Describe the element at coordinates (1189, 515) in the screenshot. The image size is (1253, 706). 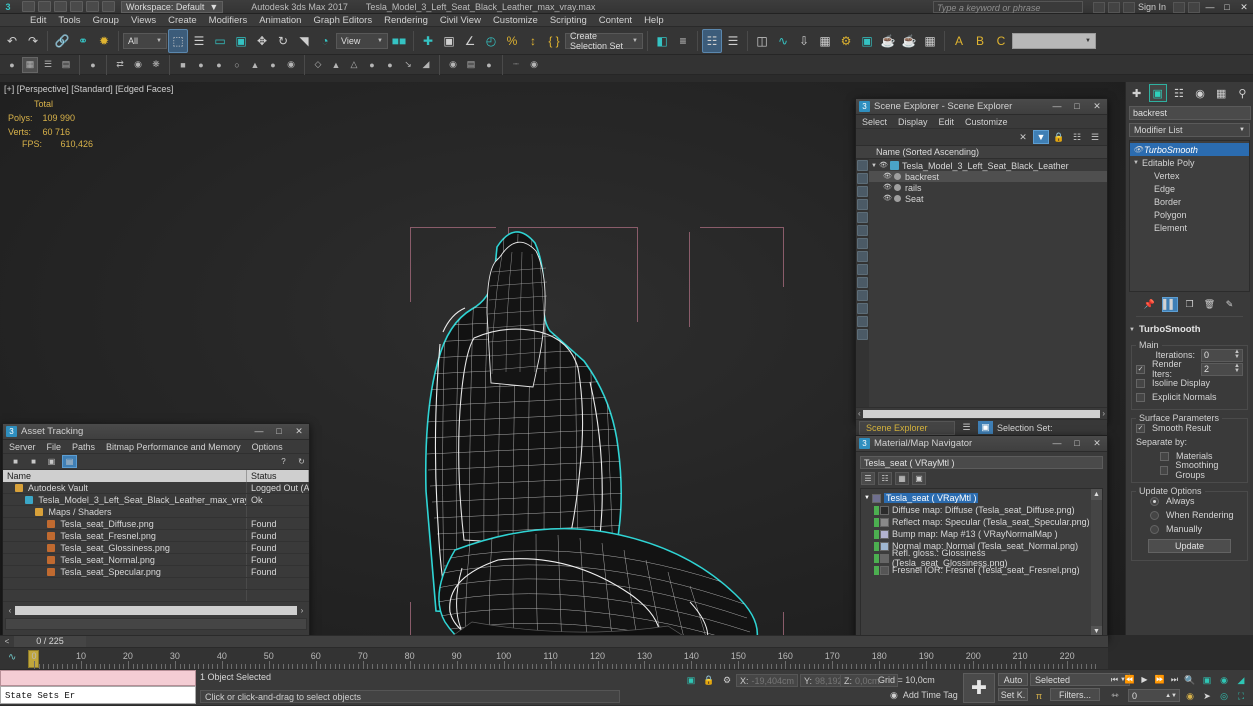
I see `update-when-rendering-row: When Rendering` at that location.